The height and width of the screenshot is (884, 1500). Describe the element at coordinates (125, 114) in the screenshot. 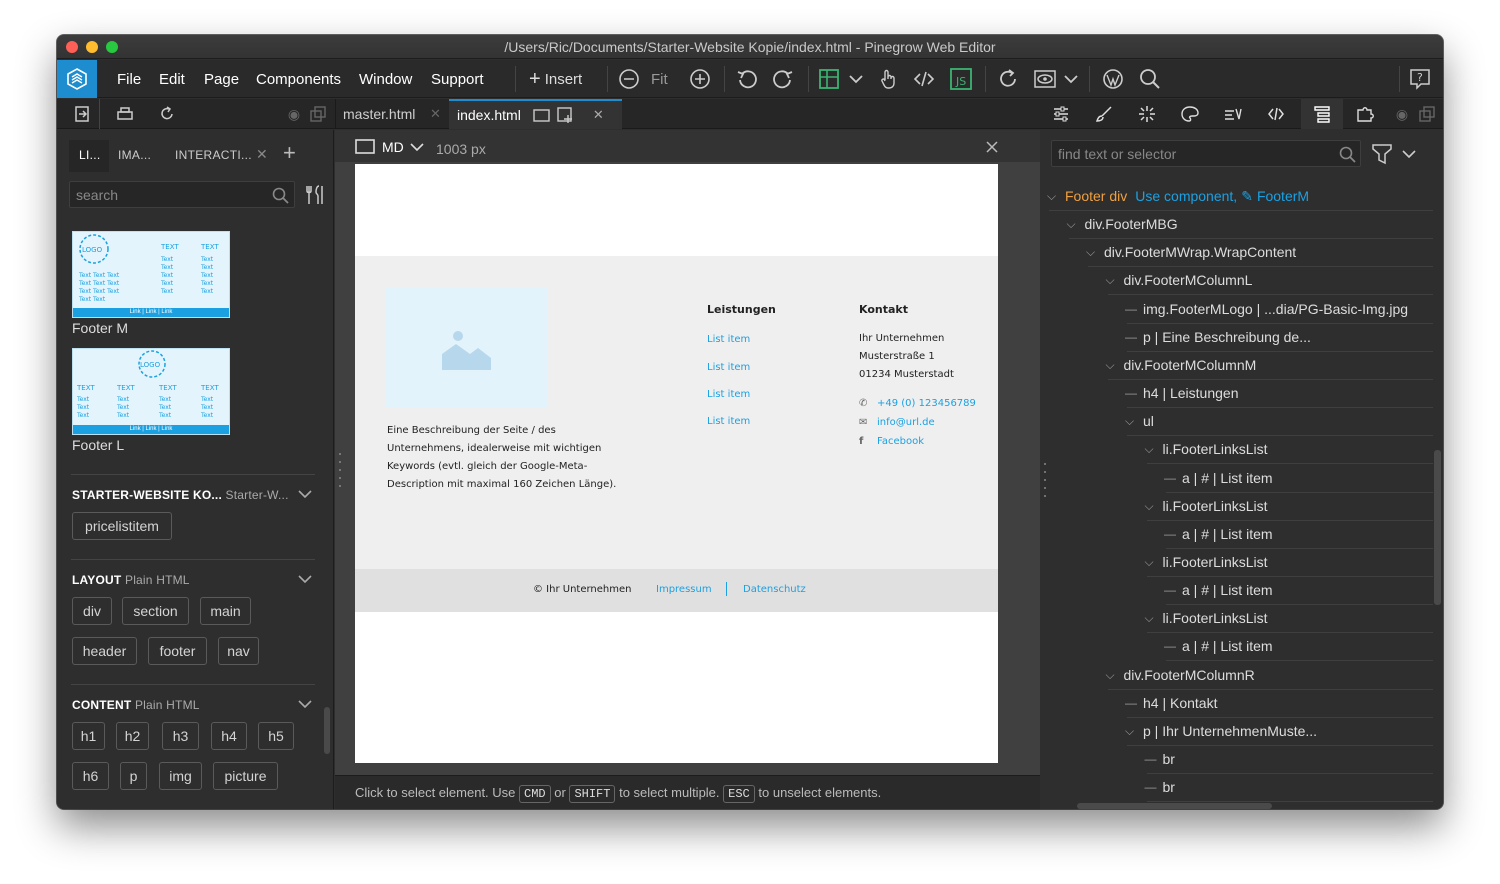

I see `print-icon` at that location.